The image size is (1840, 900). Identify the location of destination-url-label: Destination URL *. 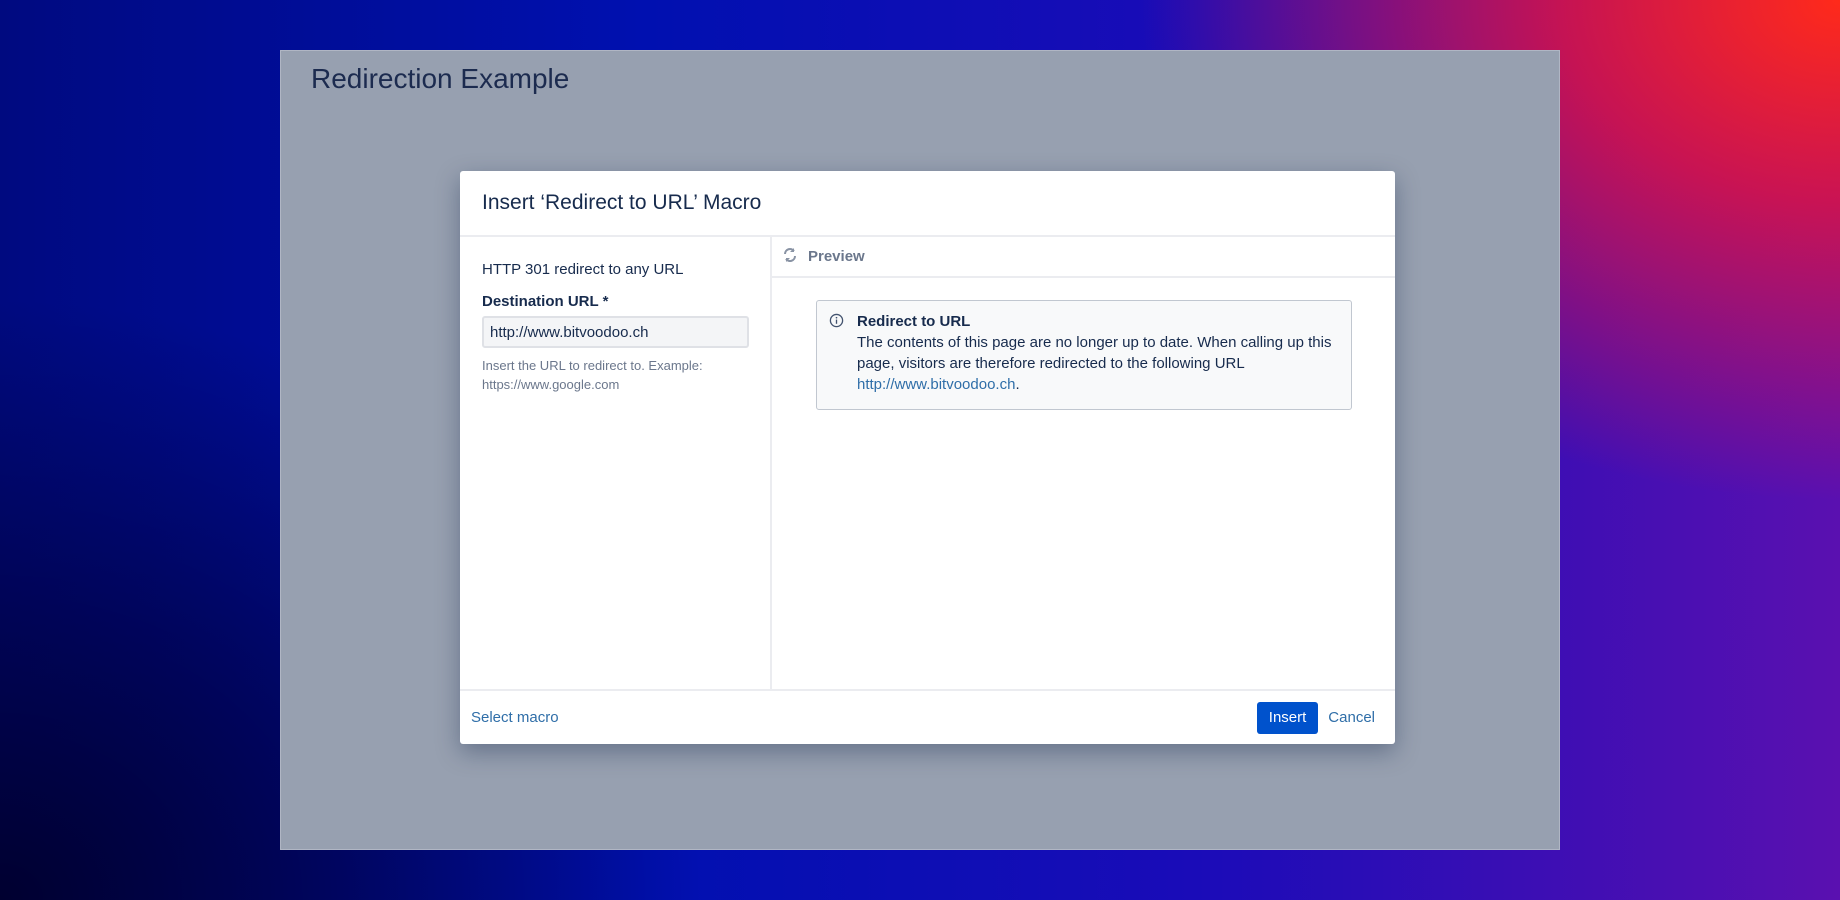
(545, 301).